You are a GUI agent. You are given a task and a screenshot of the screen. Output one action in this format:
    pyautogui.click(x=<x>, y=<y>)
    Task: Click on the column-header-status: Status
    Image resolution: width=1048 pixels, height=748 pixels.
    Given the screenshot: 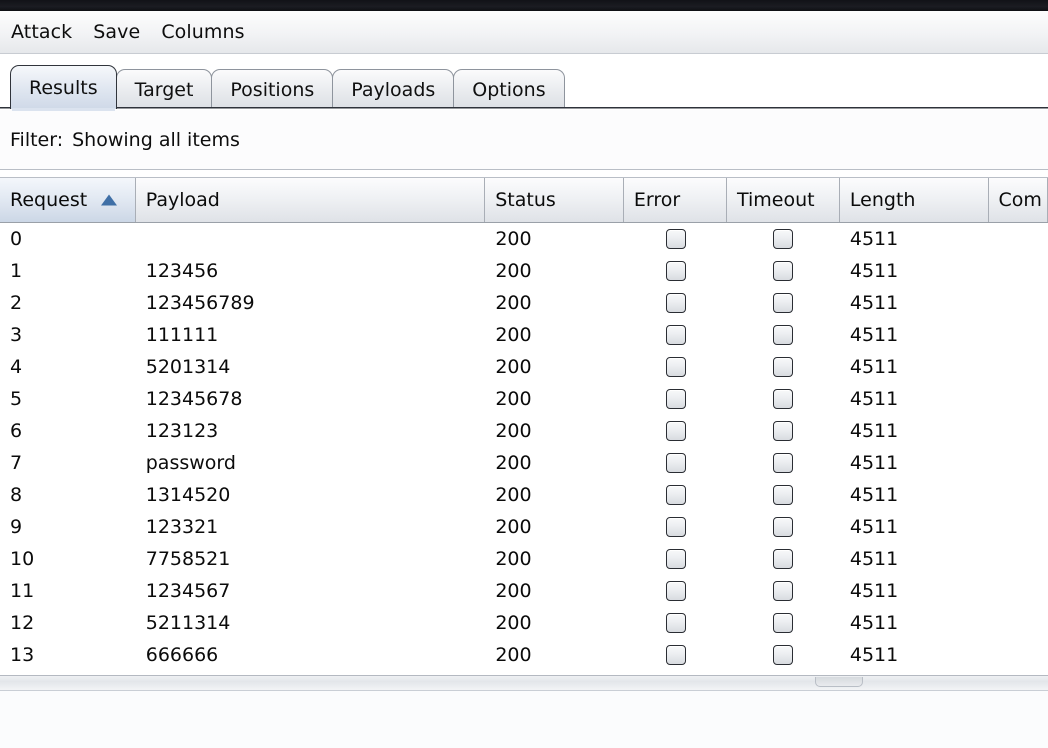 What is the action you would take?
    pyautogui.click(x=554, y=200)
    